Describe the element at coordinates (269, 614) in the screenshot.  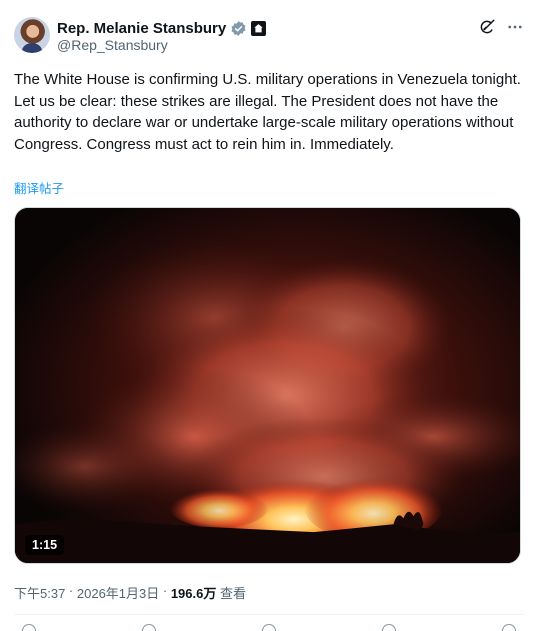
I see `divider` at that location.